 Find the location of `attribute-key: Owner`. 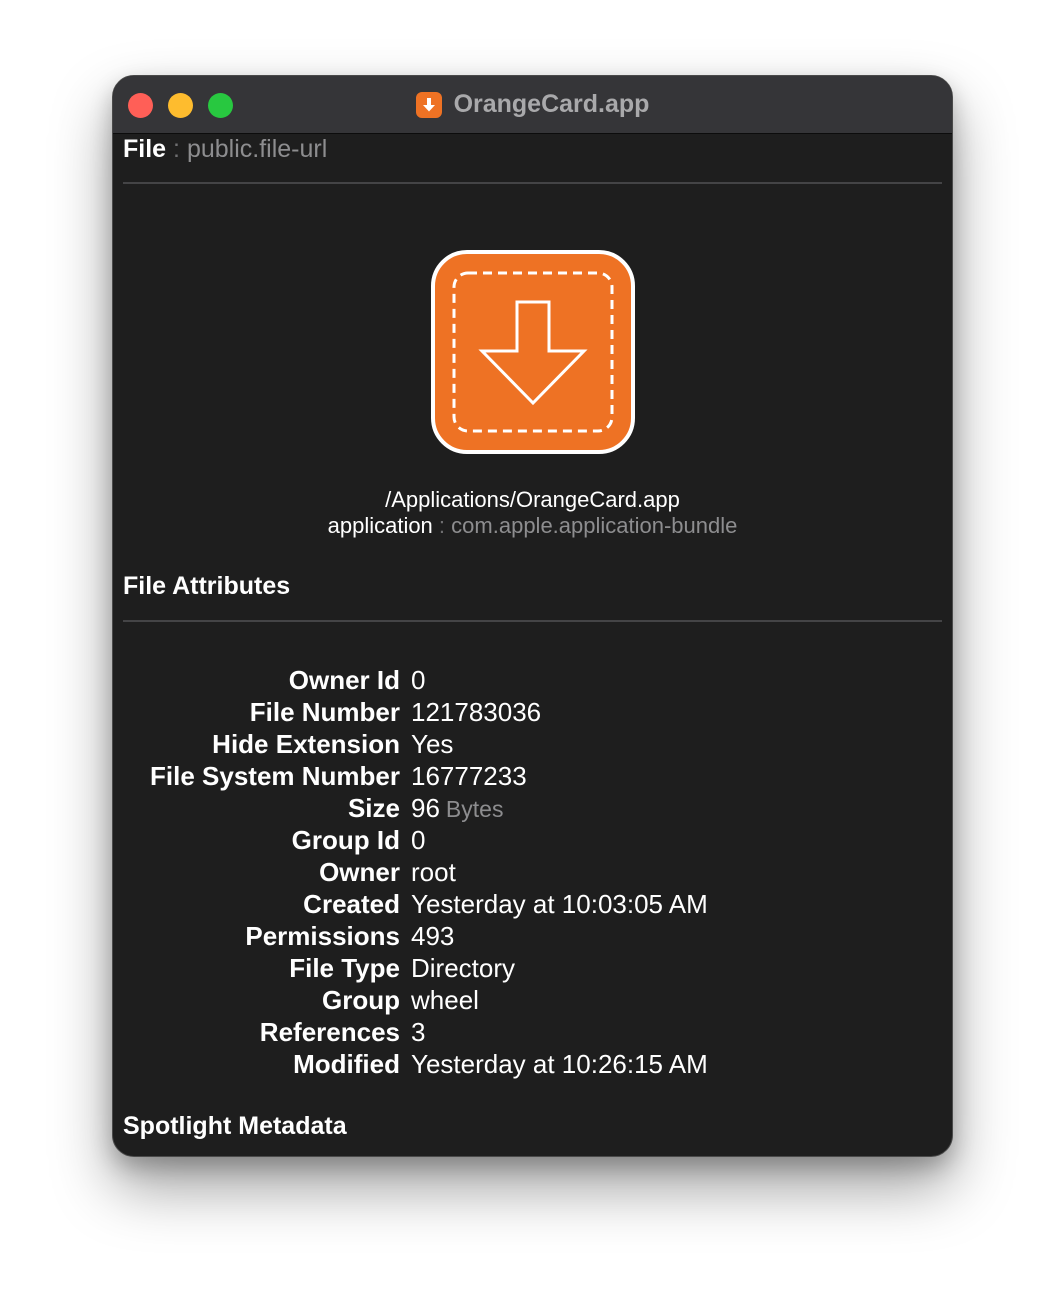

attribute-key: Owner is located at coordinates (359, 872).